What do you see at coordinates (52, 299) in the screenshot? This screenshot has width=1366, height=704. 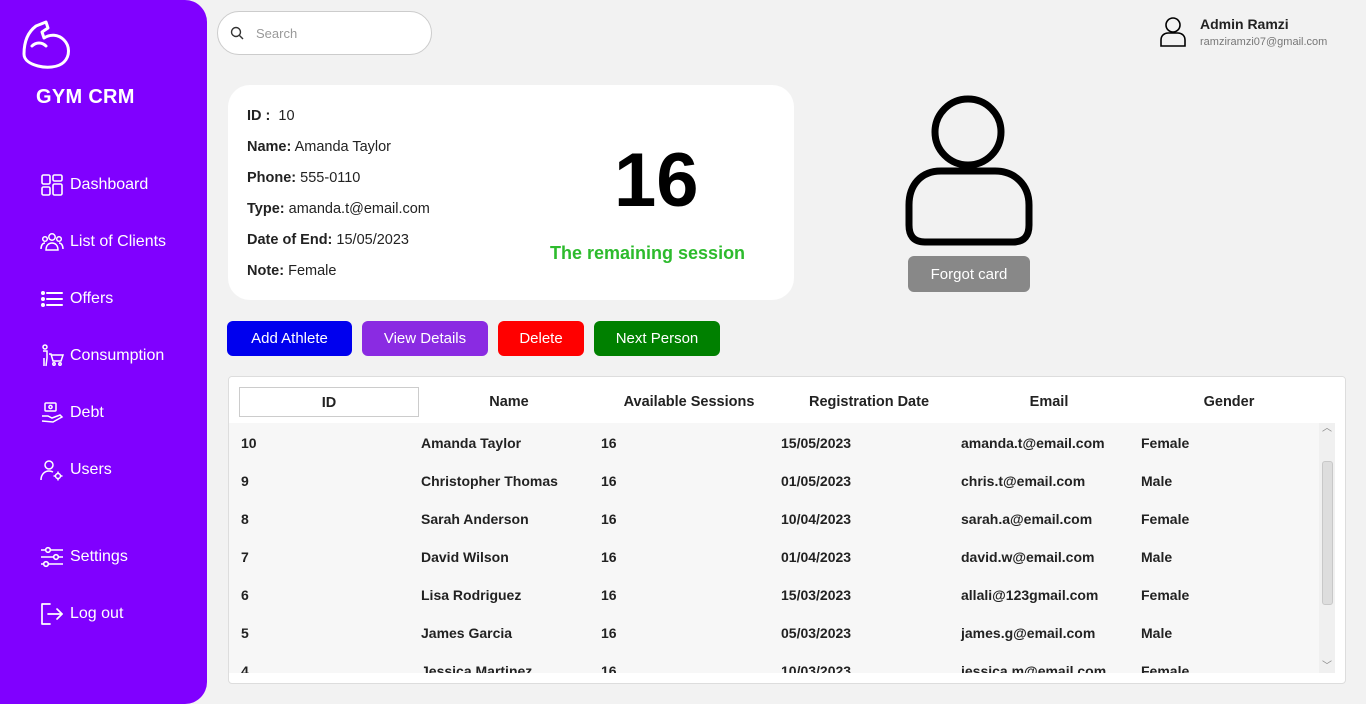 I see `list-icon` at bounding box center [52, 299].